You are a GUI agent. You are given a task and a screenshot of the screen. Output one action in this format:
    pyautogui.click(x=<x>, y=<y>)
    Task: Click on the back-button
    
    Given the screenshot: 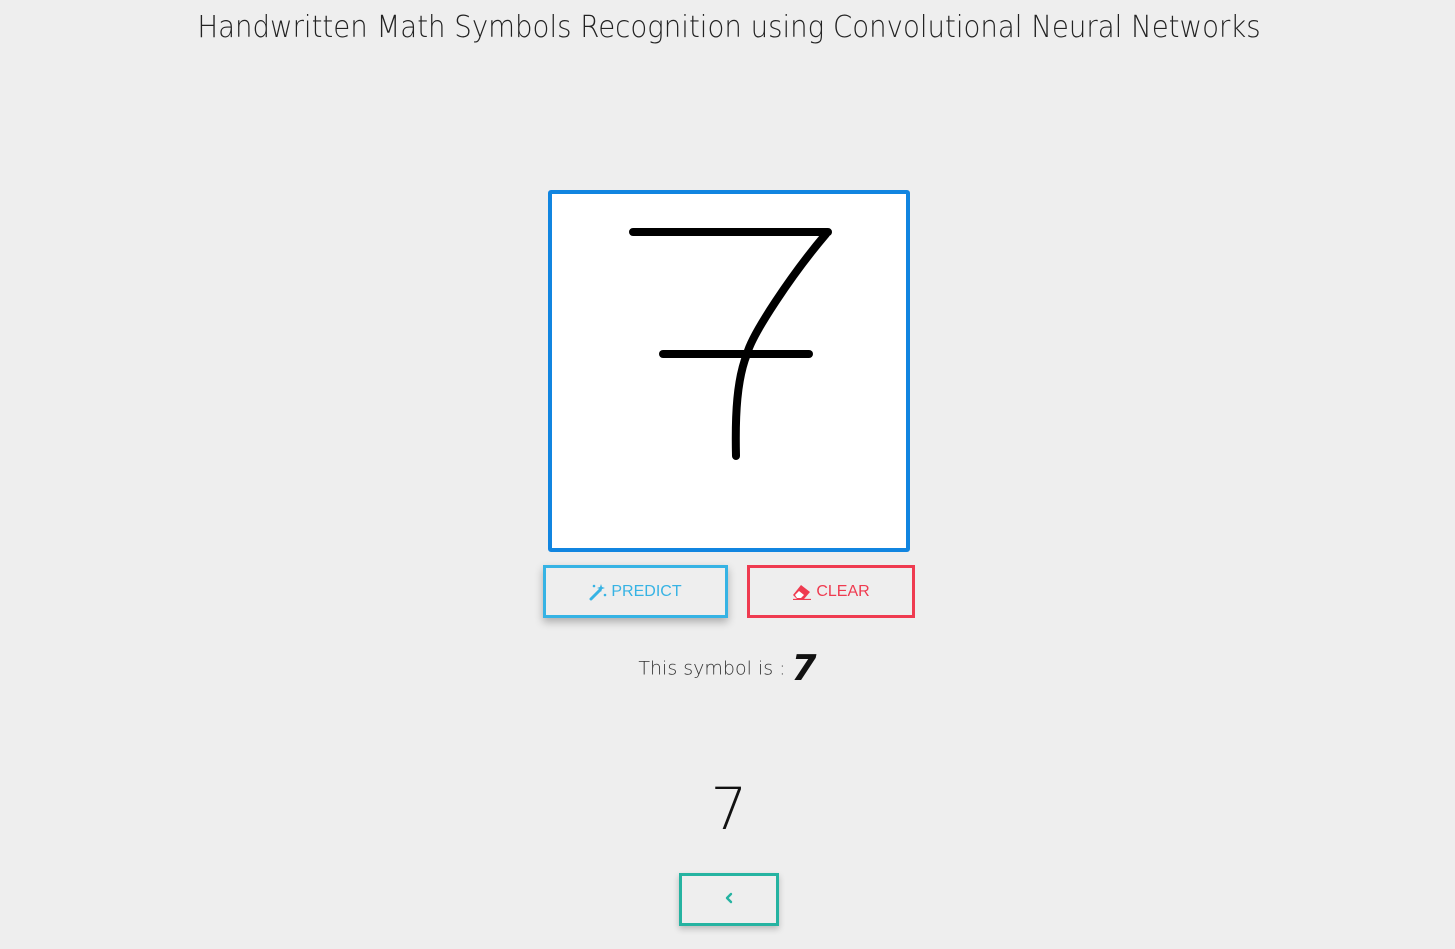 What is the action you would take?
    pyautogui.click(x=729, y=899)
    